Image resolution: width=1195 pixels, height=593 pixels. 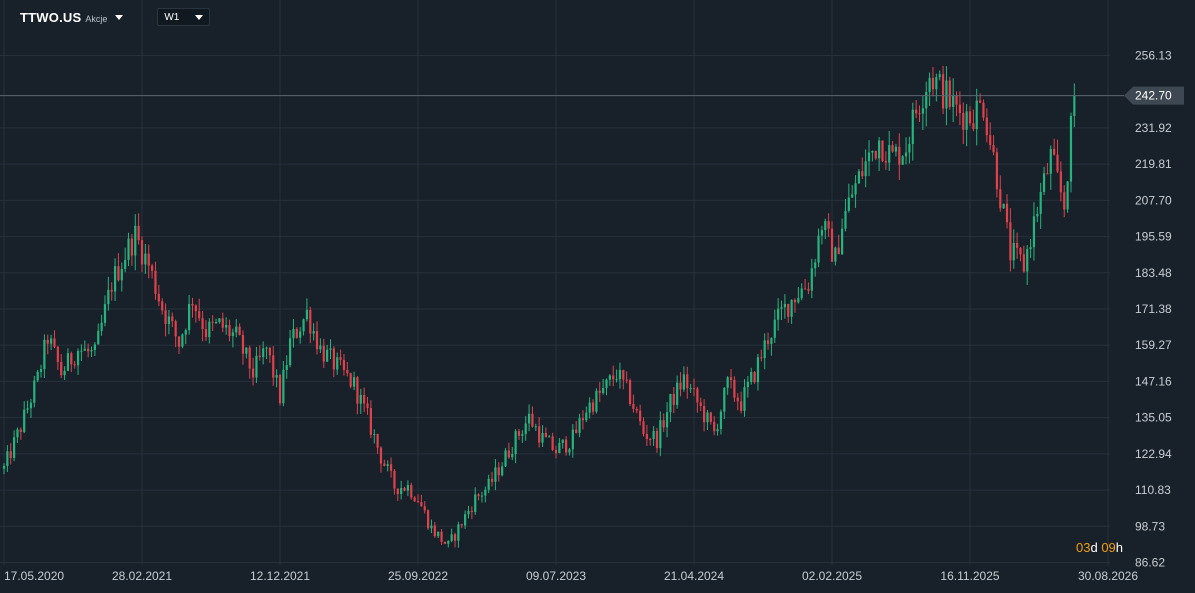 What do you see at coordinates (72, 17) in the screenshot?
I see `symbol-selector: TTWO.US Akcje` at bounding box center [72, 17].